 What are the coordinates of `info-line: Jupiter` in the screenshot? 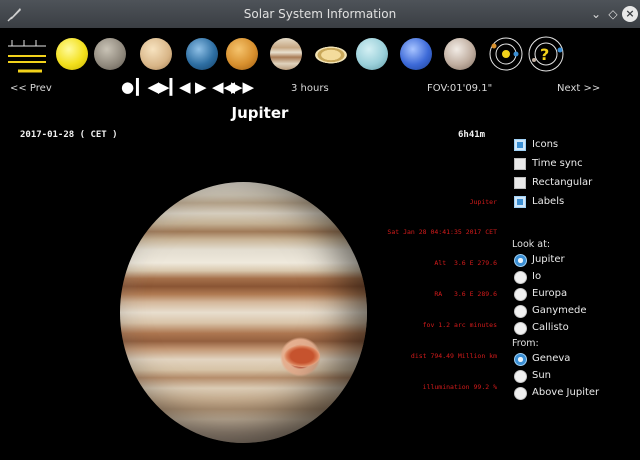 It's located at (483, 201).